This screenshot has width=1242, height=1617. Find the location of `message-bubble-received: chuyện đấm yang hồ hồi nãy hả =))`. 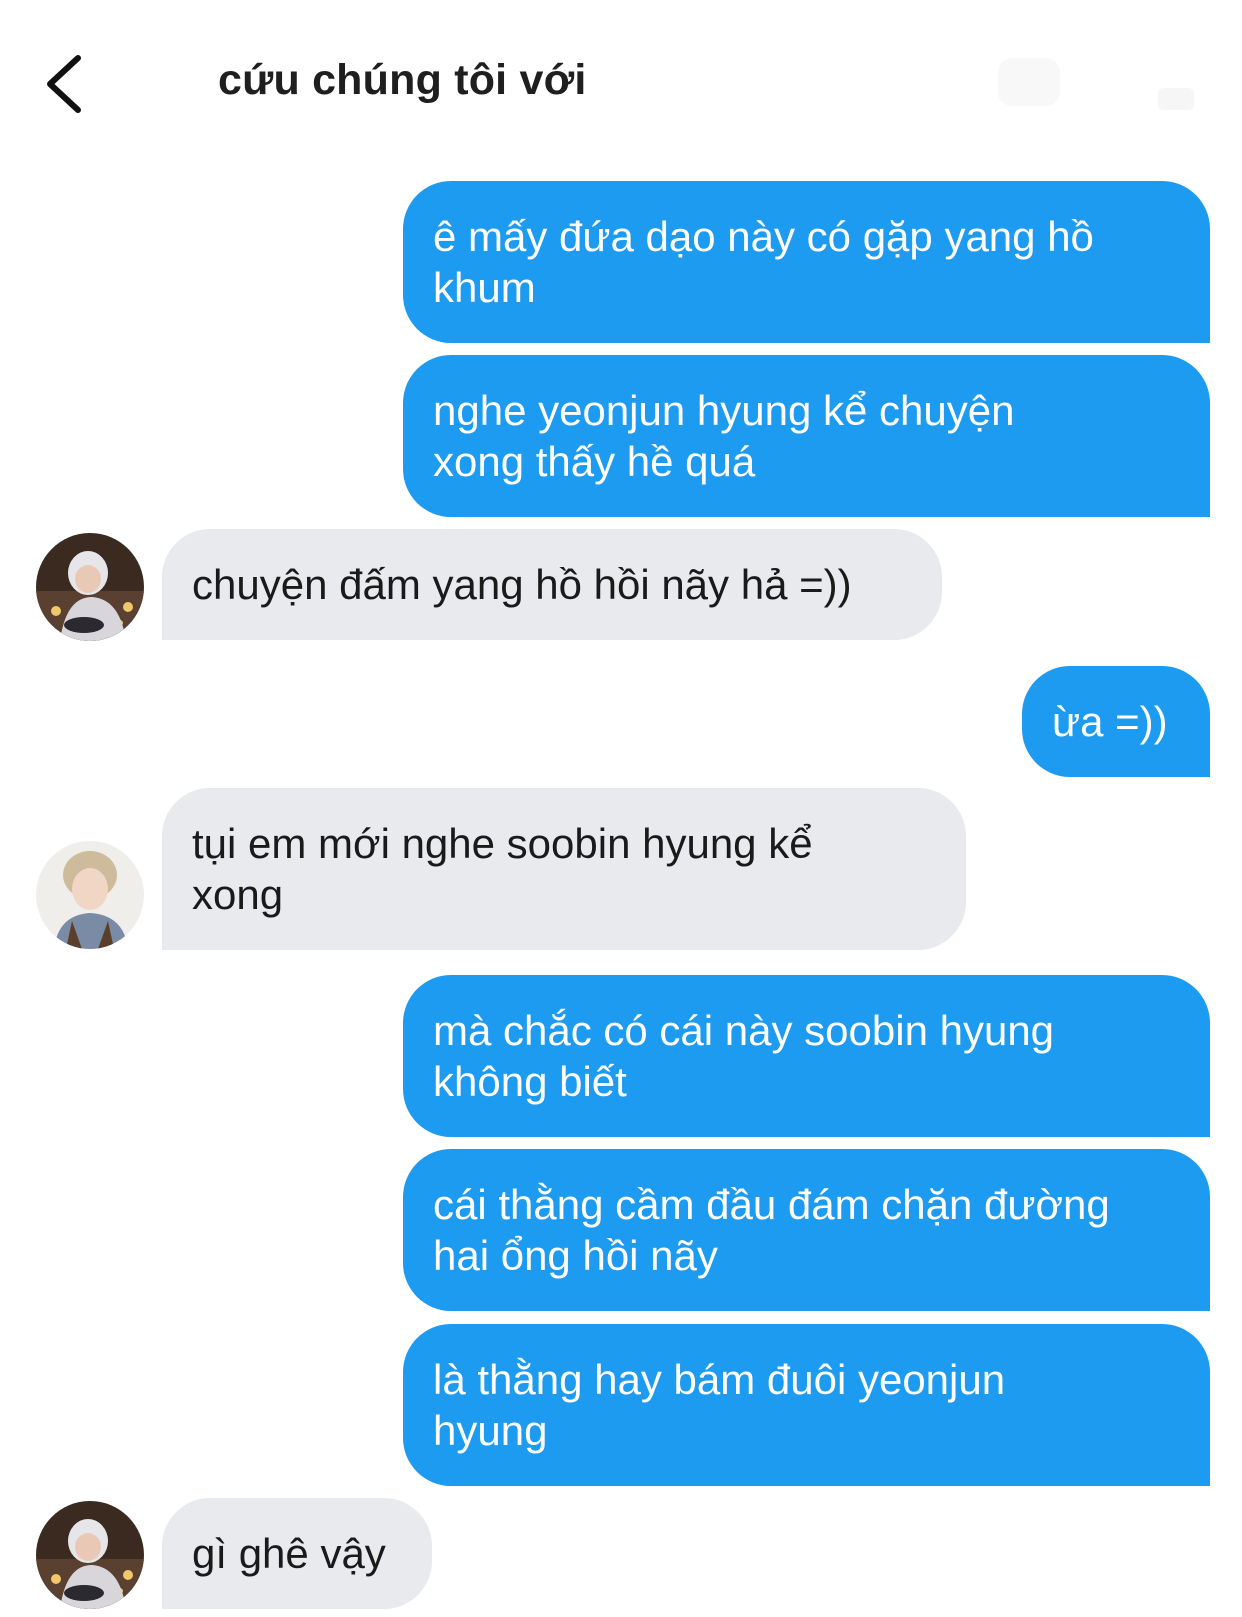

message-bubble-received: chuyện đấm yang hồ hồi nãy hả =)) is located at coordinates (552, 584).